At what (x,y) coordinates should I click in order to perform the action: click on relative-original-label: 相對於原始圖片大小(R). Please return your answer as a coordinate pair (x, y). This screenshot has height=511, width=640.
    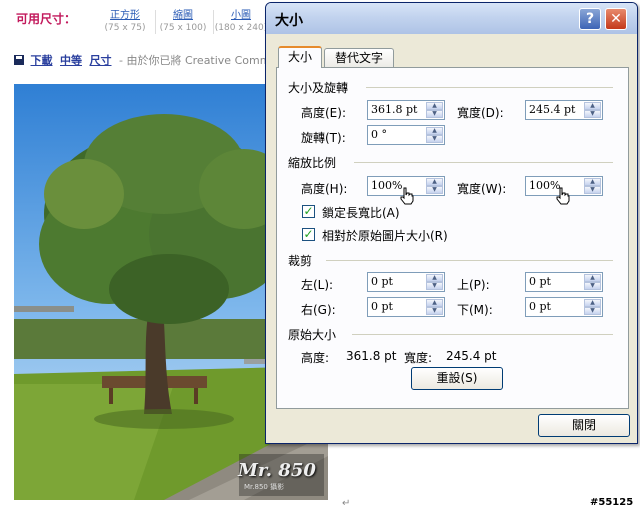
    Looking at the image, I should click on (385, 235).